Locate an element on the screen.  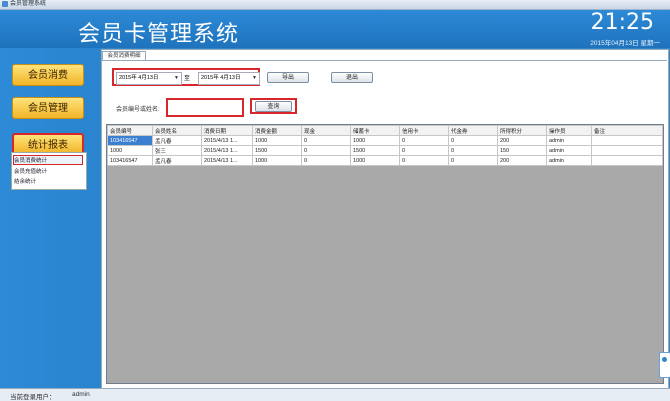
submenu-recharge-stats: 会员充值统计 is located at coordinates (30, 171).